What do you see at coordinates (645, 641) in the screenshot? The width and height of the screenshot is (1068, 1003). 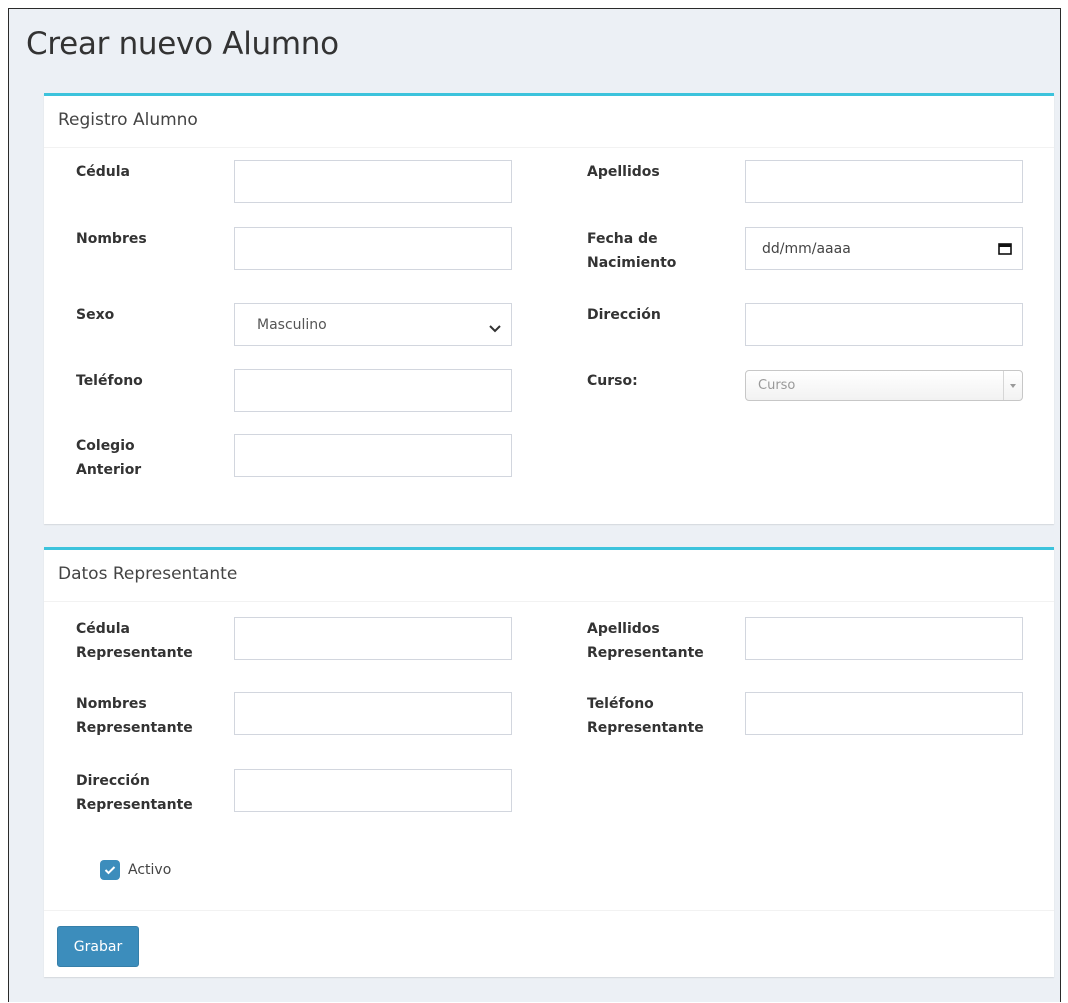 I see `apellidos-representante-label: Apellidos Representante` at bounding box center [645, 641].